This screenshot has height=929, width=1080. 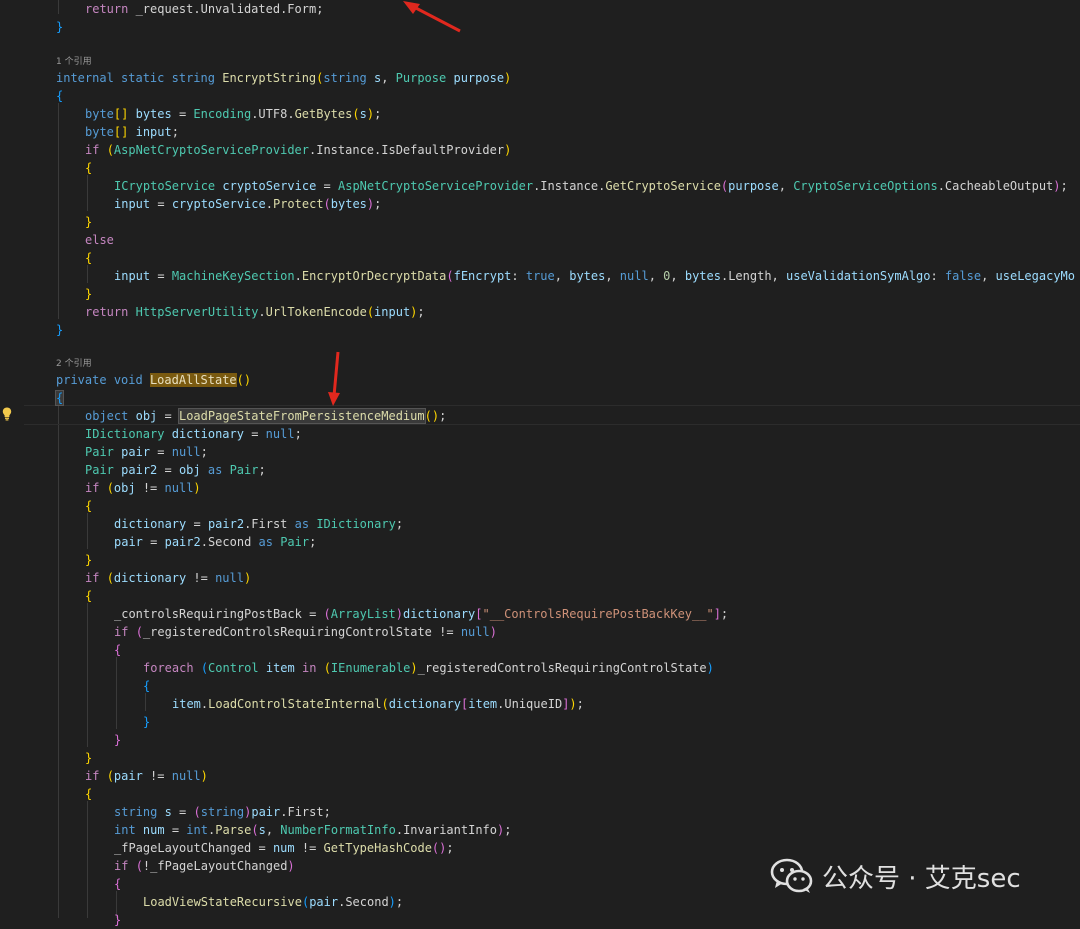 What do you see at coordinates (540, 9) in the screenshot?
I see `code-line: return _request.Unvalidated.Form;` at bounding box center [540, 9].